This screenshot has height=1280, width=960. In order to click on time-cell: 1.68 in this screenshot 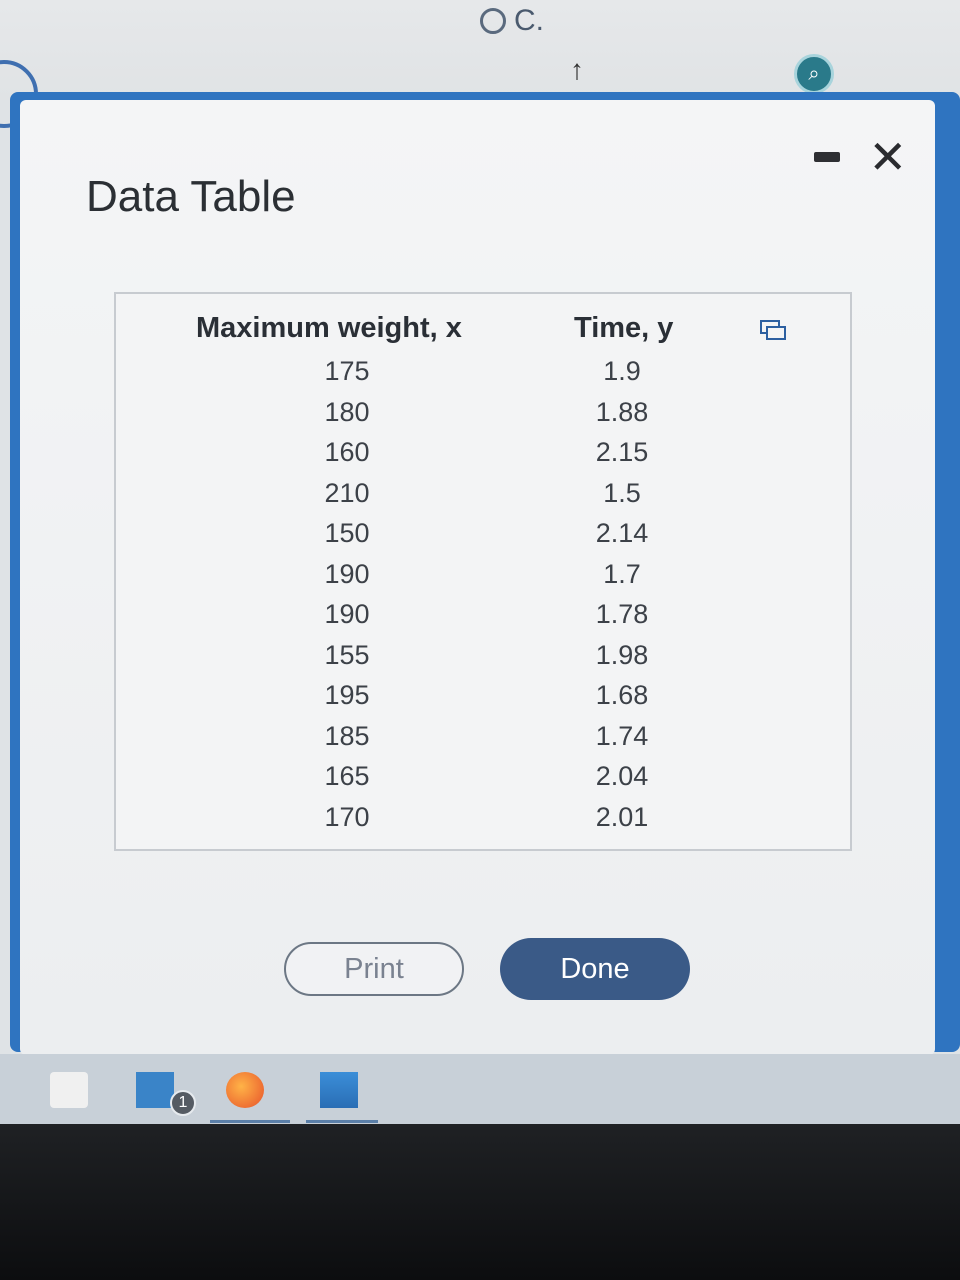, I will do `click(622, 695)`.